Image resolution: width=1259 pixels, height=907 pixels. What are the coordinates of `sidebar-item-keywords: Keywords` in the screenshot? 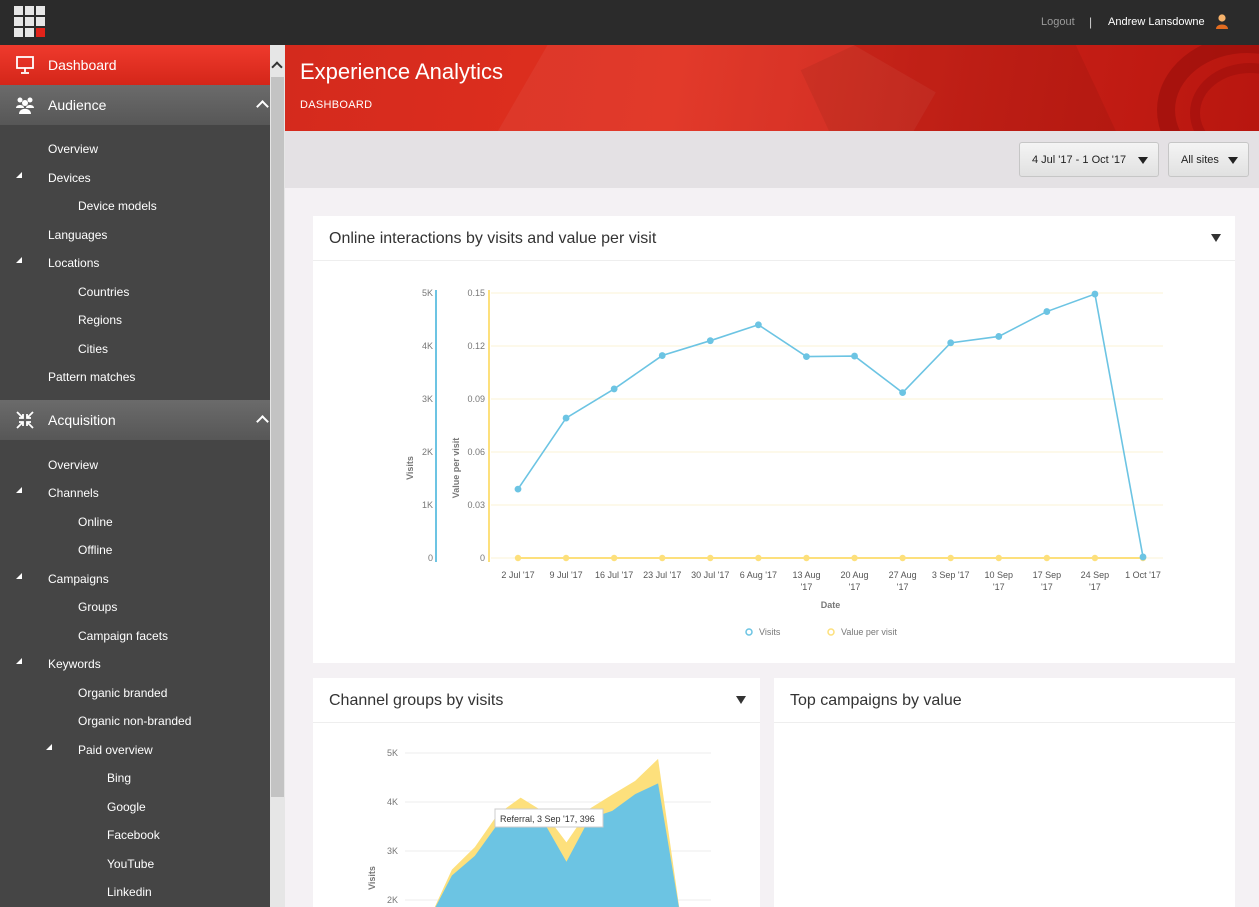 It's located at (74, 664).